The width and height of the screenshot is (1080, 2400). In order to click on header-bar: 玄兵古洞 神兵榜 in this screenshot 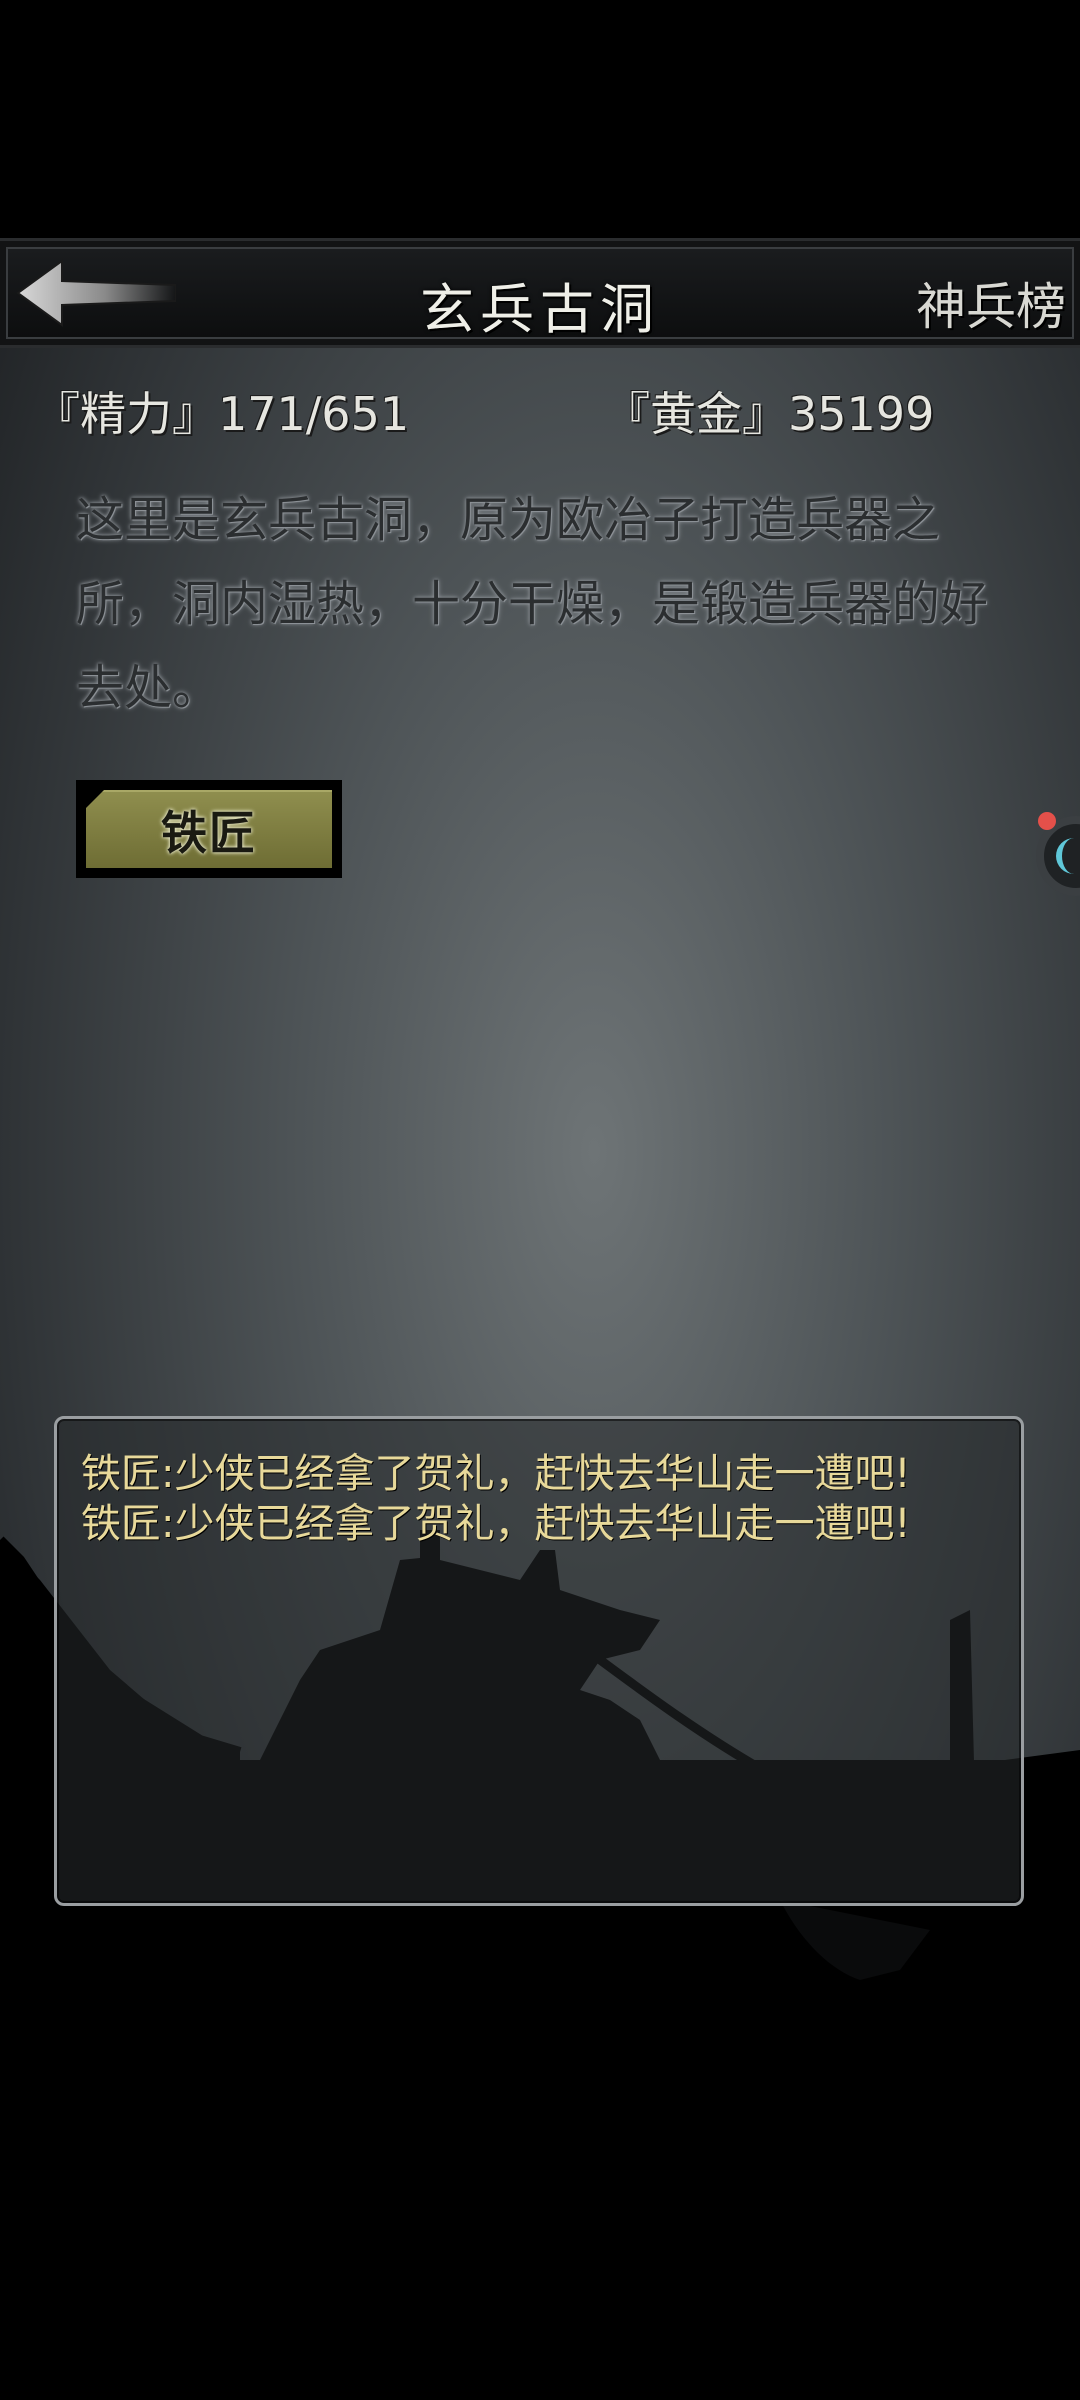, I will do `click(540, 293)`.